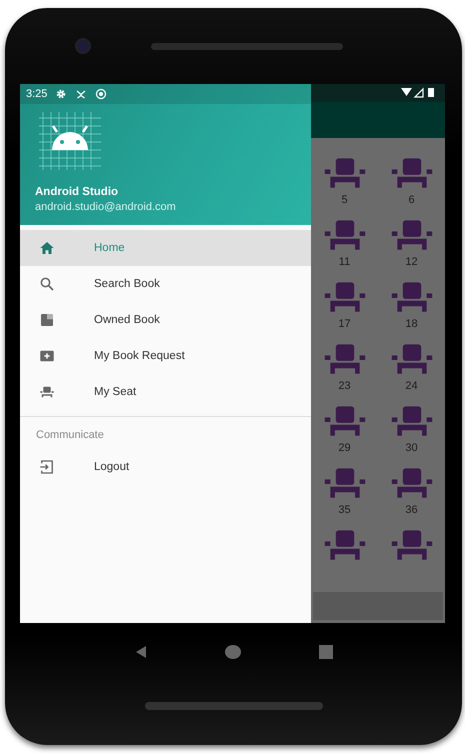  Describe the element at coordinates (411, 448) in the screenshot. I see `seat-number: 30` at that location.